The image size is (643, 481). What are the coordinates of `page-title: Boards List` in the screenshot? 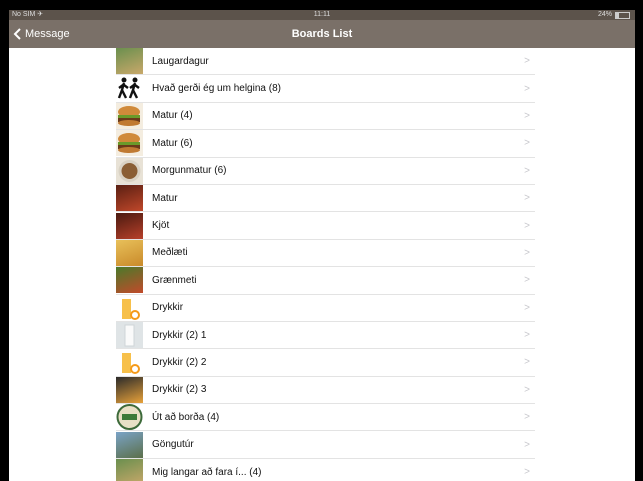 It's located at (322, 34).